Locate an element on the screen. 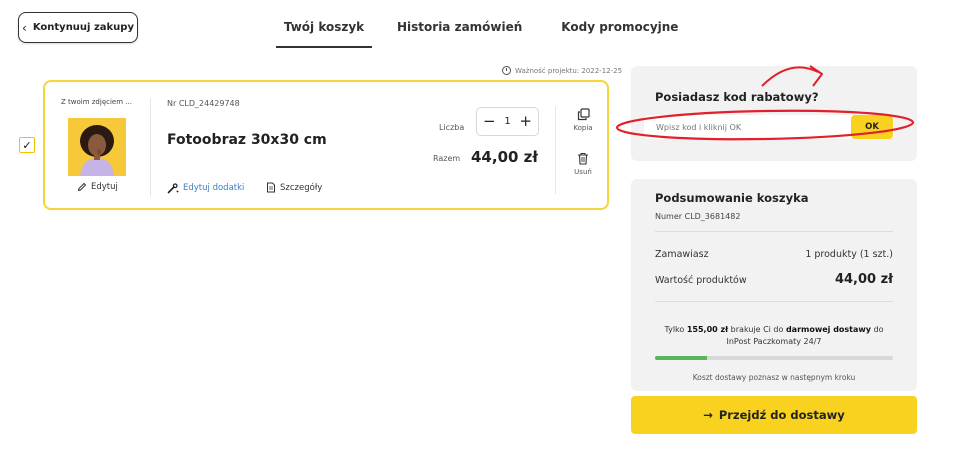  quantity-label: Liczba is located at coordinates (452, 127).